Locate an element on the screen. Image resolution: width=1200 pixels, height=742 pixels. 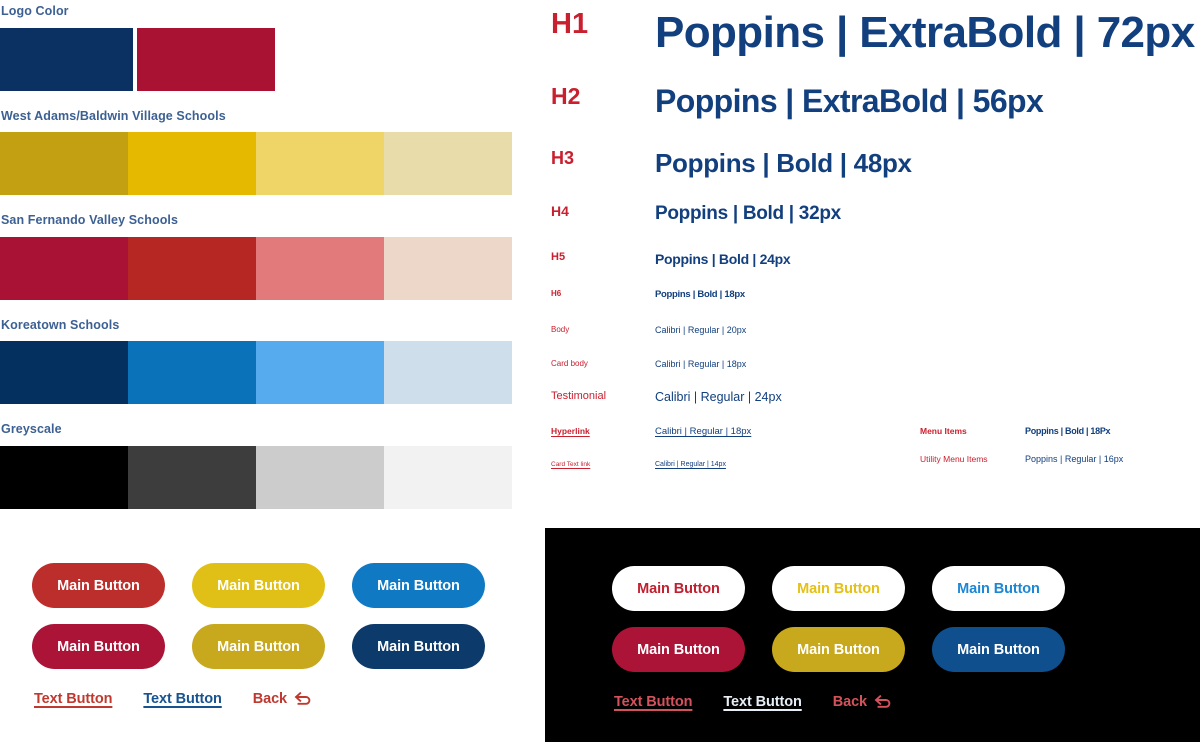
button-row-2: Main Button Main Button Main Button is located at coordinates (258, 646).